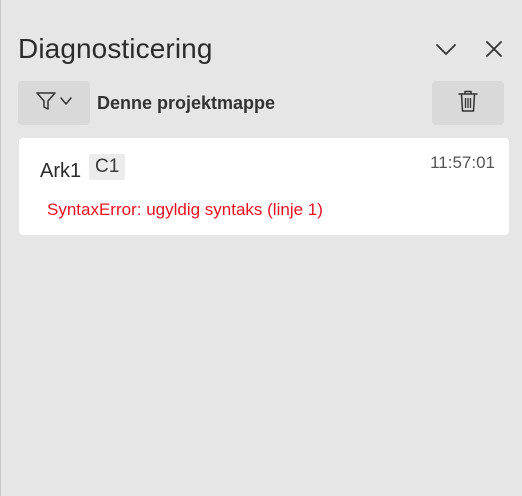  I want to click on pane-title: Diagnosticering, so click(115, 48).